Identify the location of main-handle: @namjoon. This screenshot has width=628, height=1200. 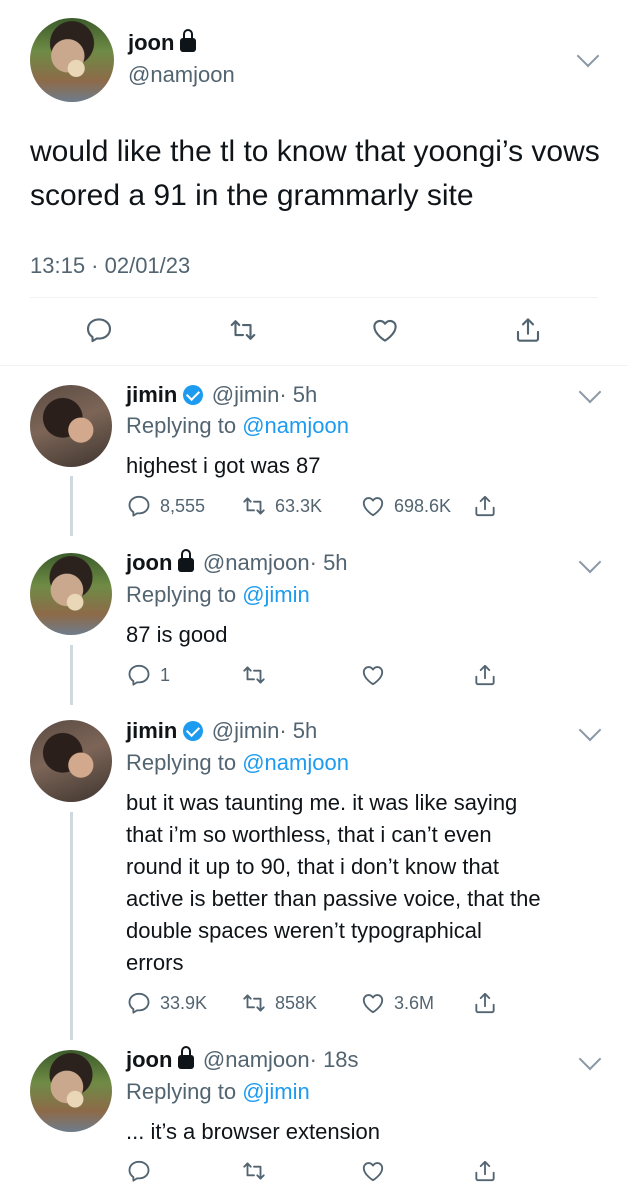
(181, 75).